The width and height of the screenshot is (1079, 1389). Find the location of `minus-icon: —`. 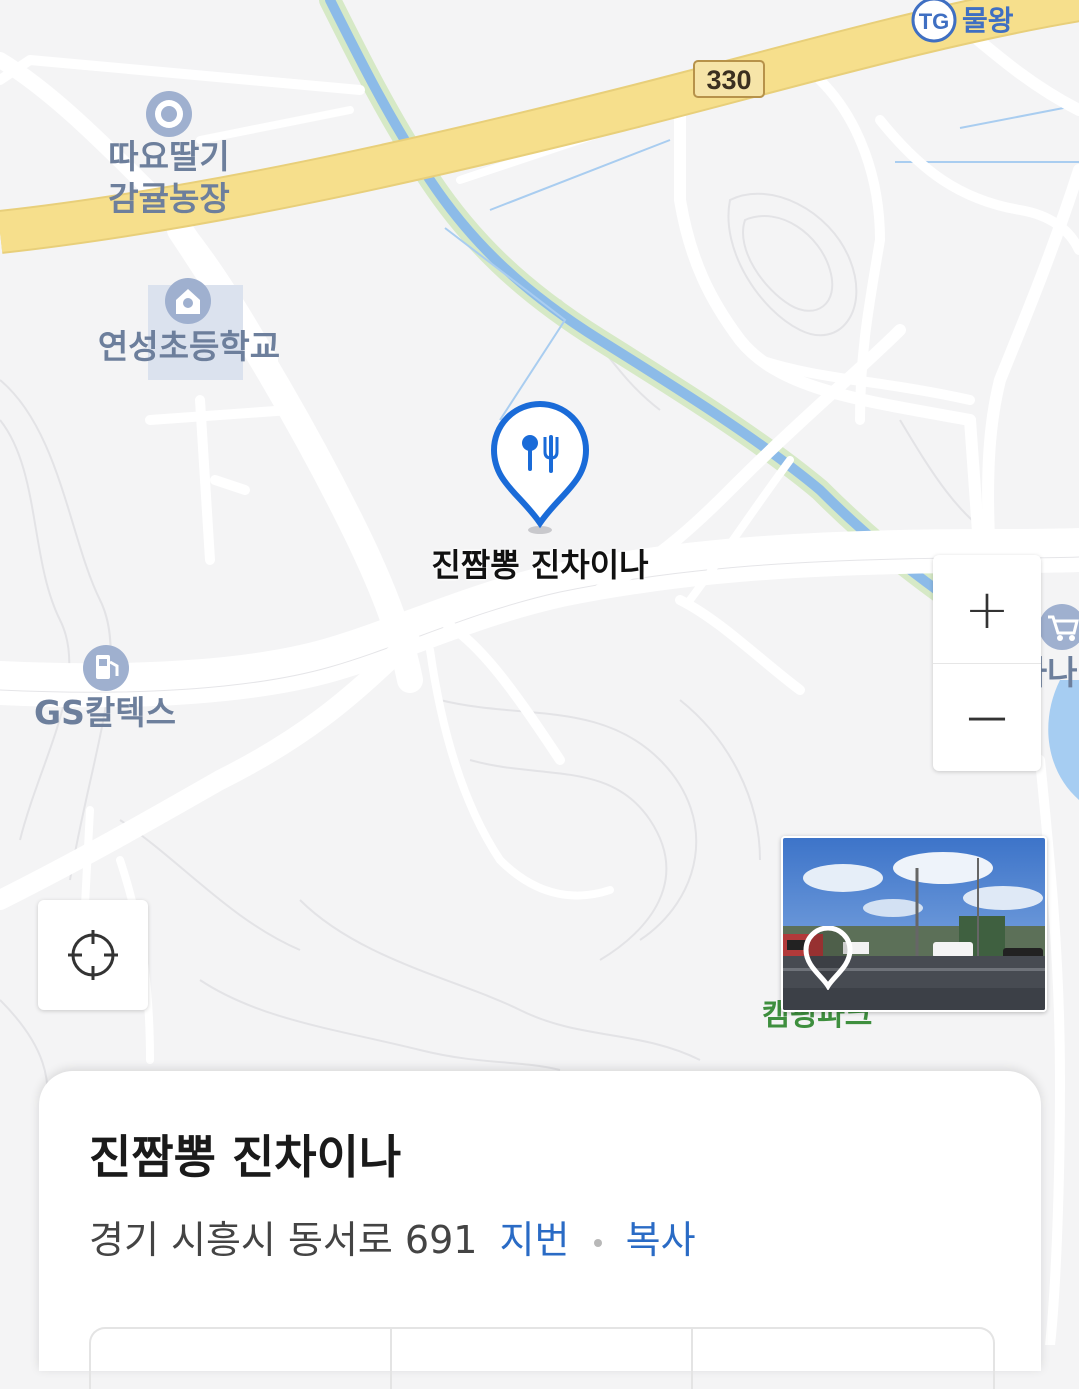

minus-icon: — is located at coordinates (987, 717).